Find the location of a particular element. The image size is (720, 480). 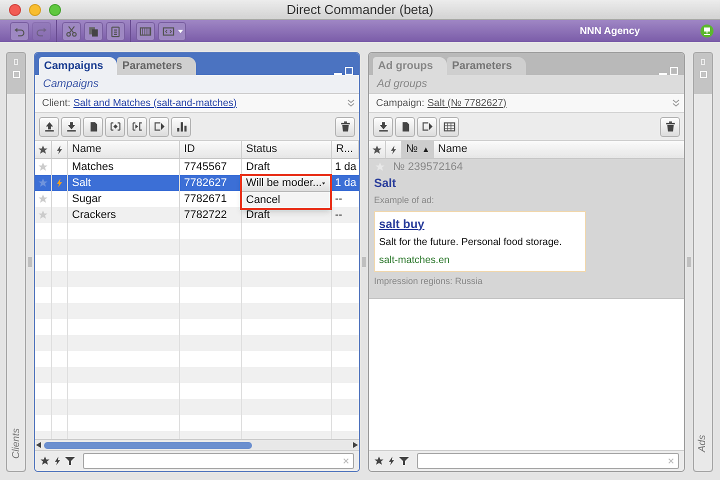

panel-subtitle: Ad groups is located at coordinates (402, 84).